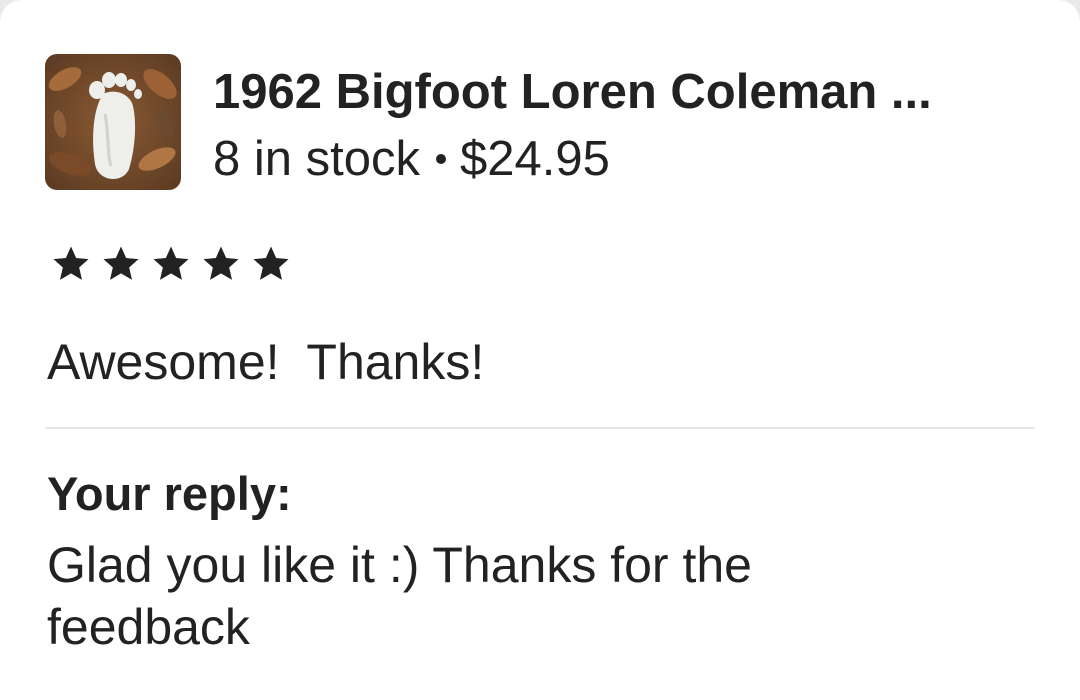  What do you see at coordinates (540, 428) in the screenshot?
I see `divider` at bounding box center [540, 428].